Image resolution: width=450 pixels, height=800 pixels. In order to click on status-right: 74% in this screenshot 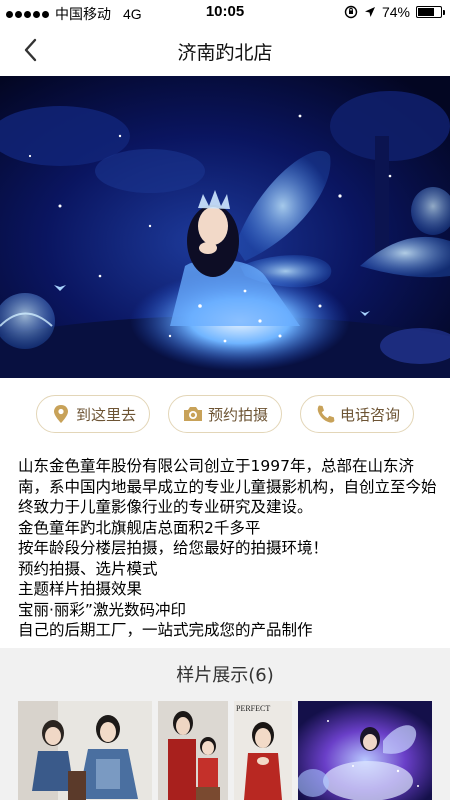, I will do `click(394, 12)`.